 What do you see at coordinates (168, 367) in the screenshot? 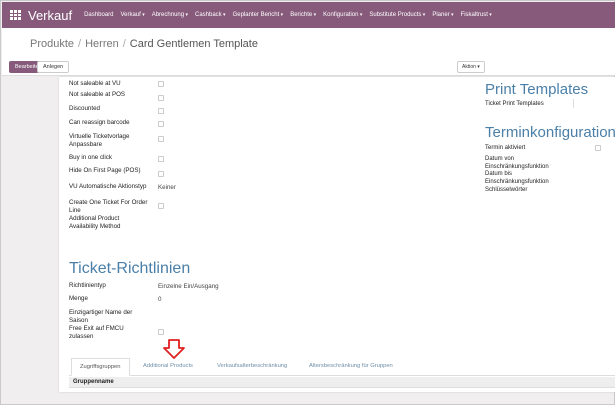
I see `tab-additional-products: Additional Products` at bounding box center [168, 367].